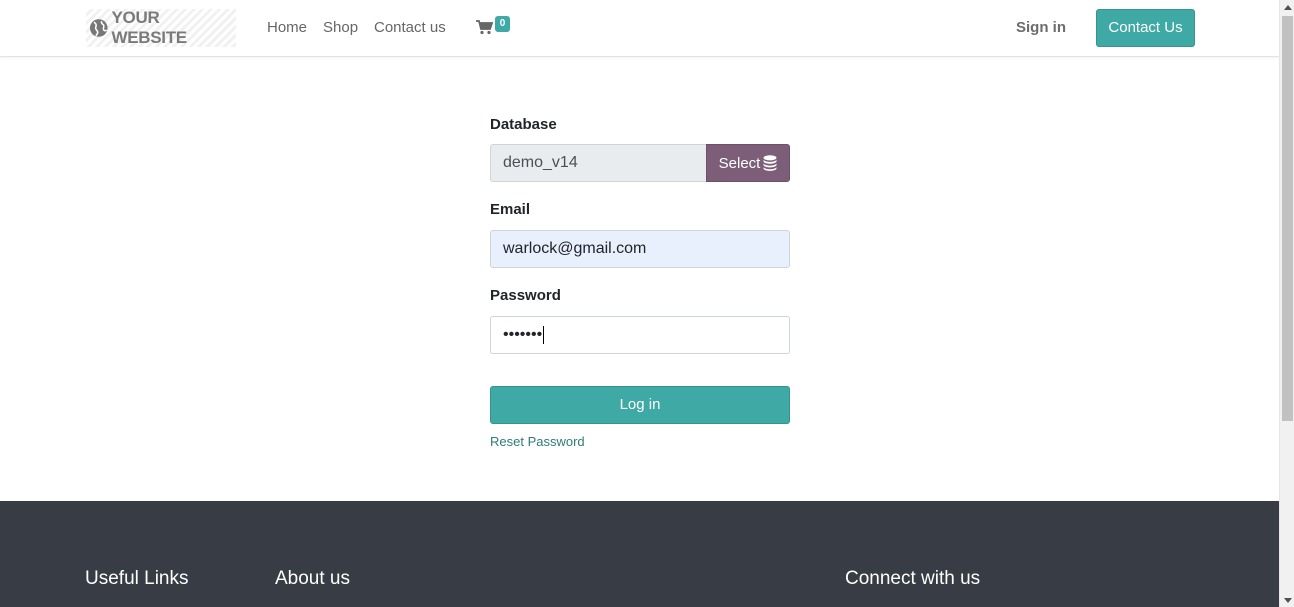 This screenshot has height=607, width=1294. What do you see at coordinates (537, 441) in the screenshot?
I see `reset-password-link: Reset Password` at bounding box center [537, 441].